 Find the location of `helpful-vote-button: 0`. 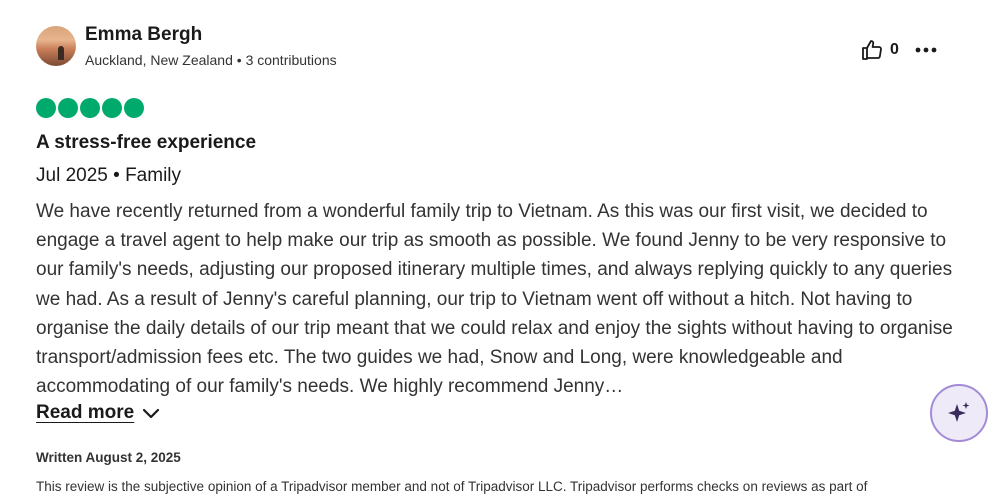

helpful-vote-button: 0 is located at coordinates (879, 50).